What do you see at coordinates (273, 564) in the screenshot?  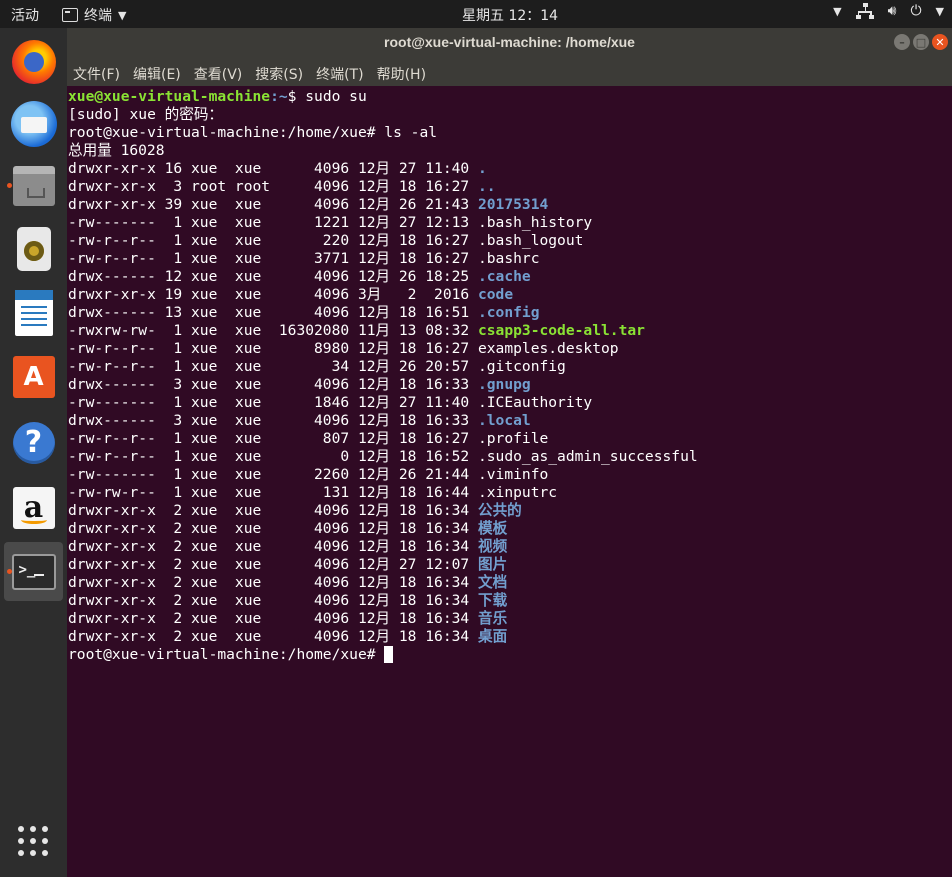 I see `entry-meta: drwxr-xr-x 2 xue xue 4096 12月 27 12:07` at bounding box center [273, 564].